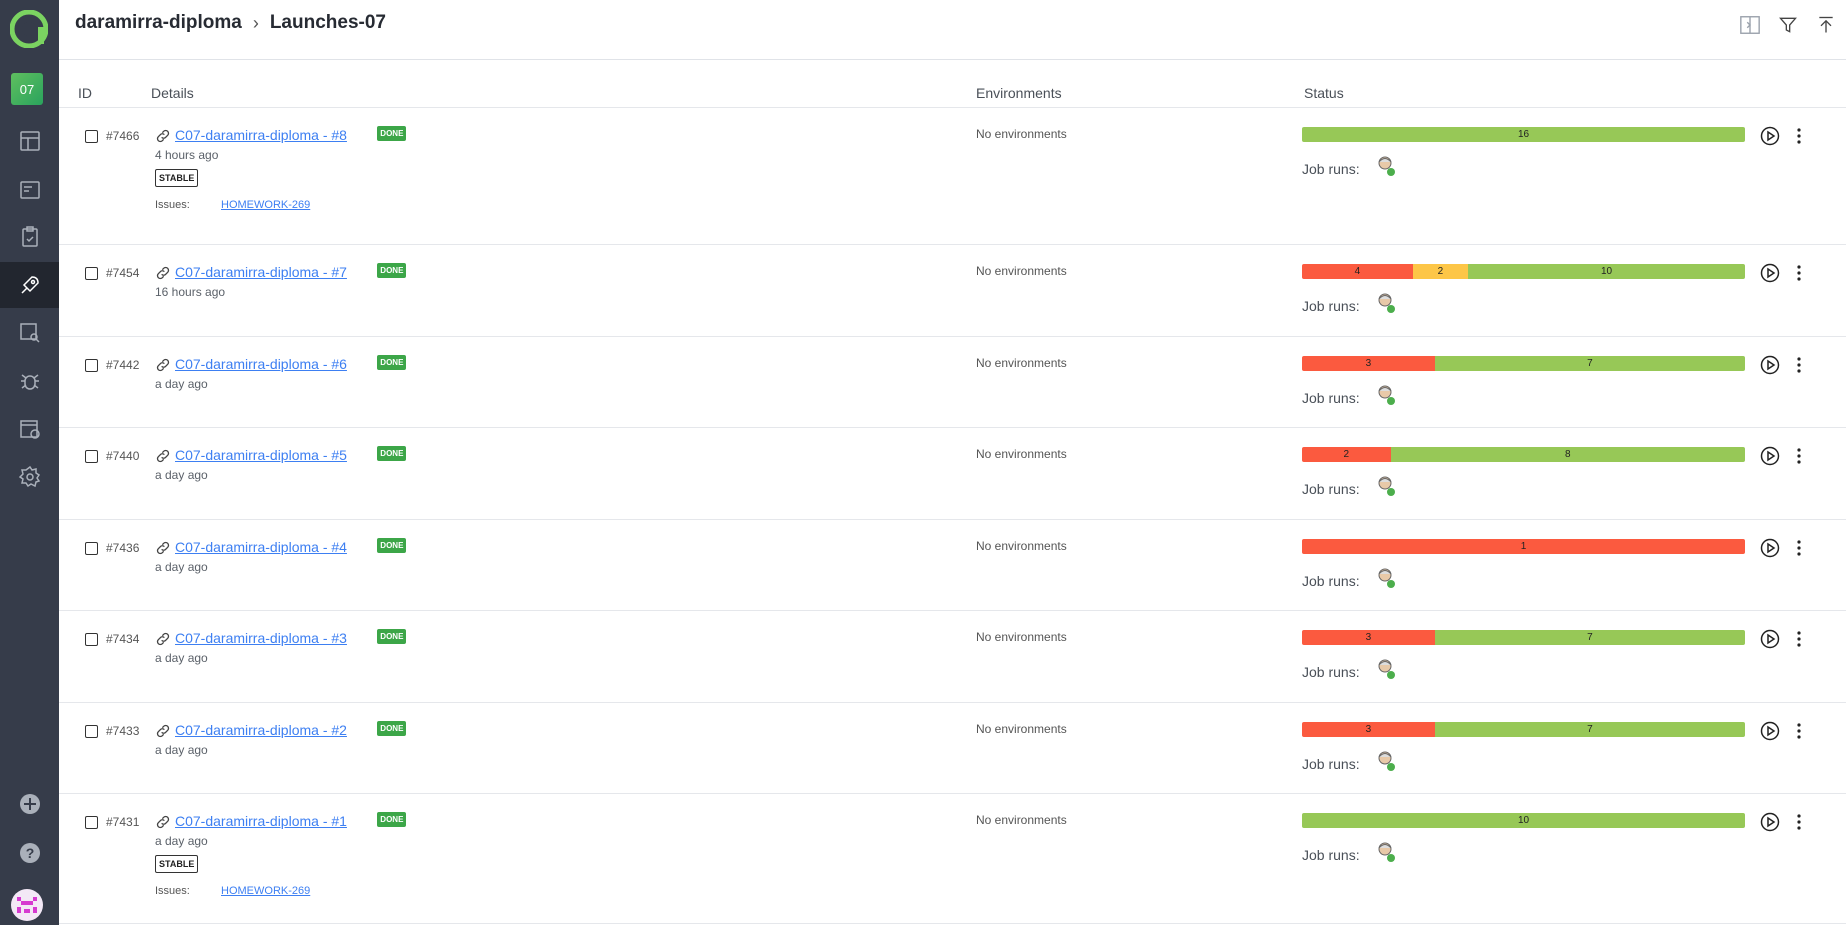 This screenshot has width=1846, height=925. What do you see at coordinates (1523, 546) in the screenshot?
I see `status-bar: 1` at bounding box center [1523, 546].